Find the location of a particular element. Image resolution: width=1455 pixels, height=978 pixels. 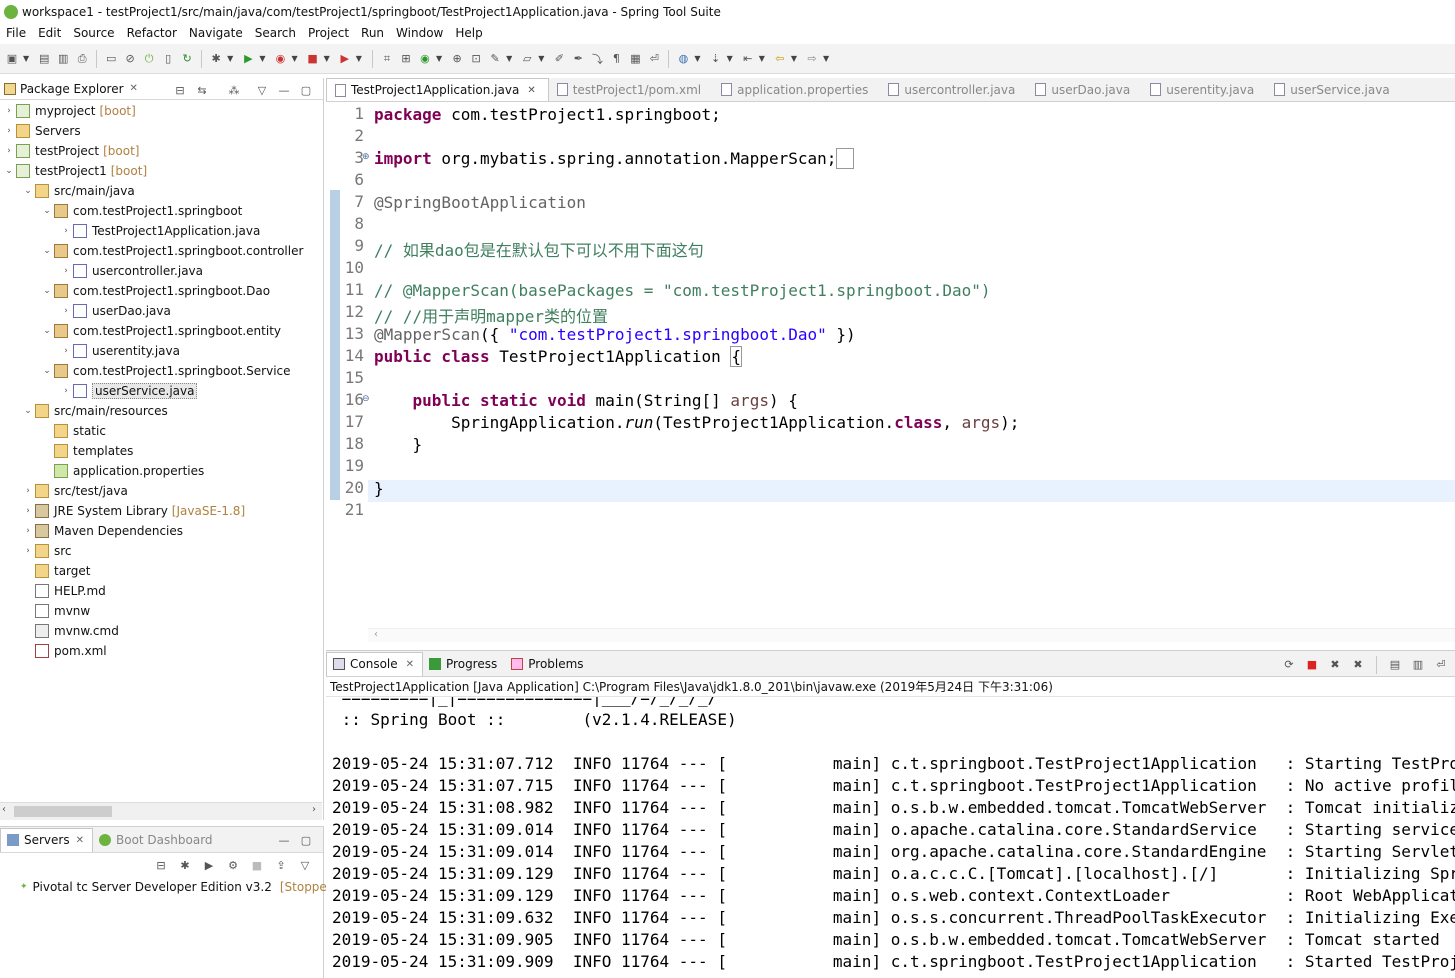

code-line: // //用于声明mapper类的位置 is located at coordinates (491, 315).